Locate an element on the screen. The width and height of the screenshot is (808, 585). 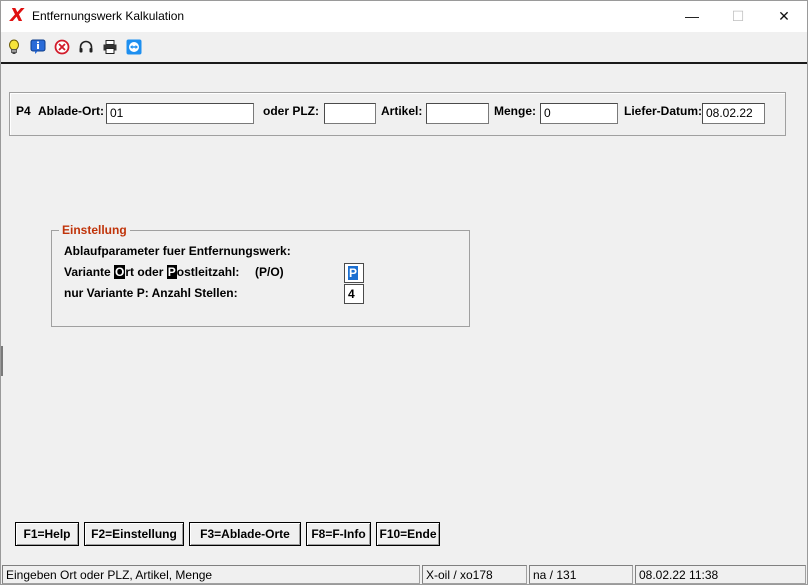
f2-einstellung-button: F2=Einstellung is located at coordinates (134, 534).